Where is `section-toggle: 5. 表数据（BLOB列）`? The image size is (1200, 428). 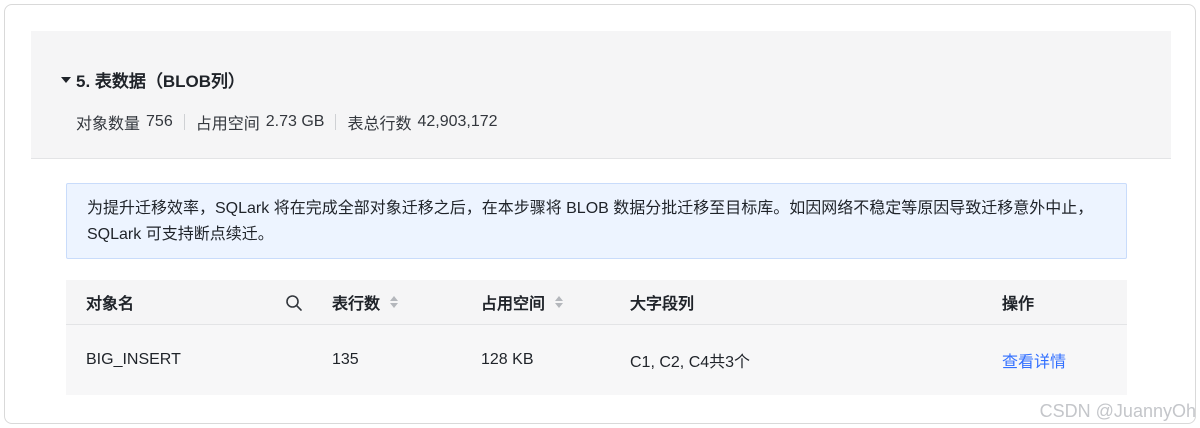
section-toggle: 5. 表数据（BLOB列） is located at coordinates (153, 79).